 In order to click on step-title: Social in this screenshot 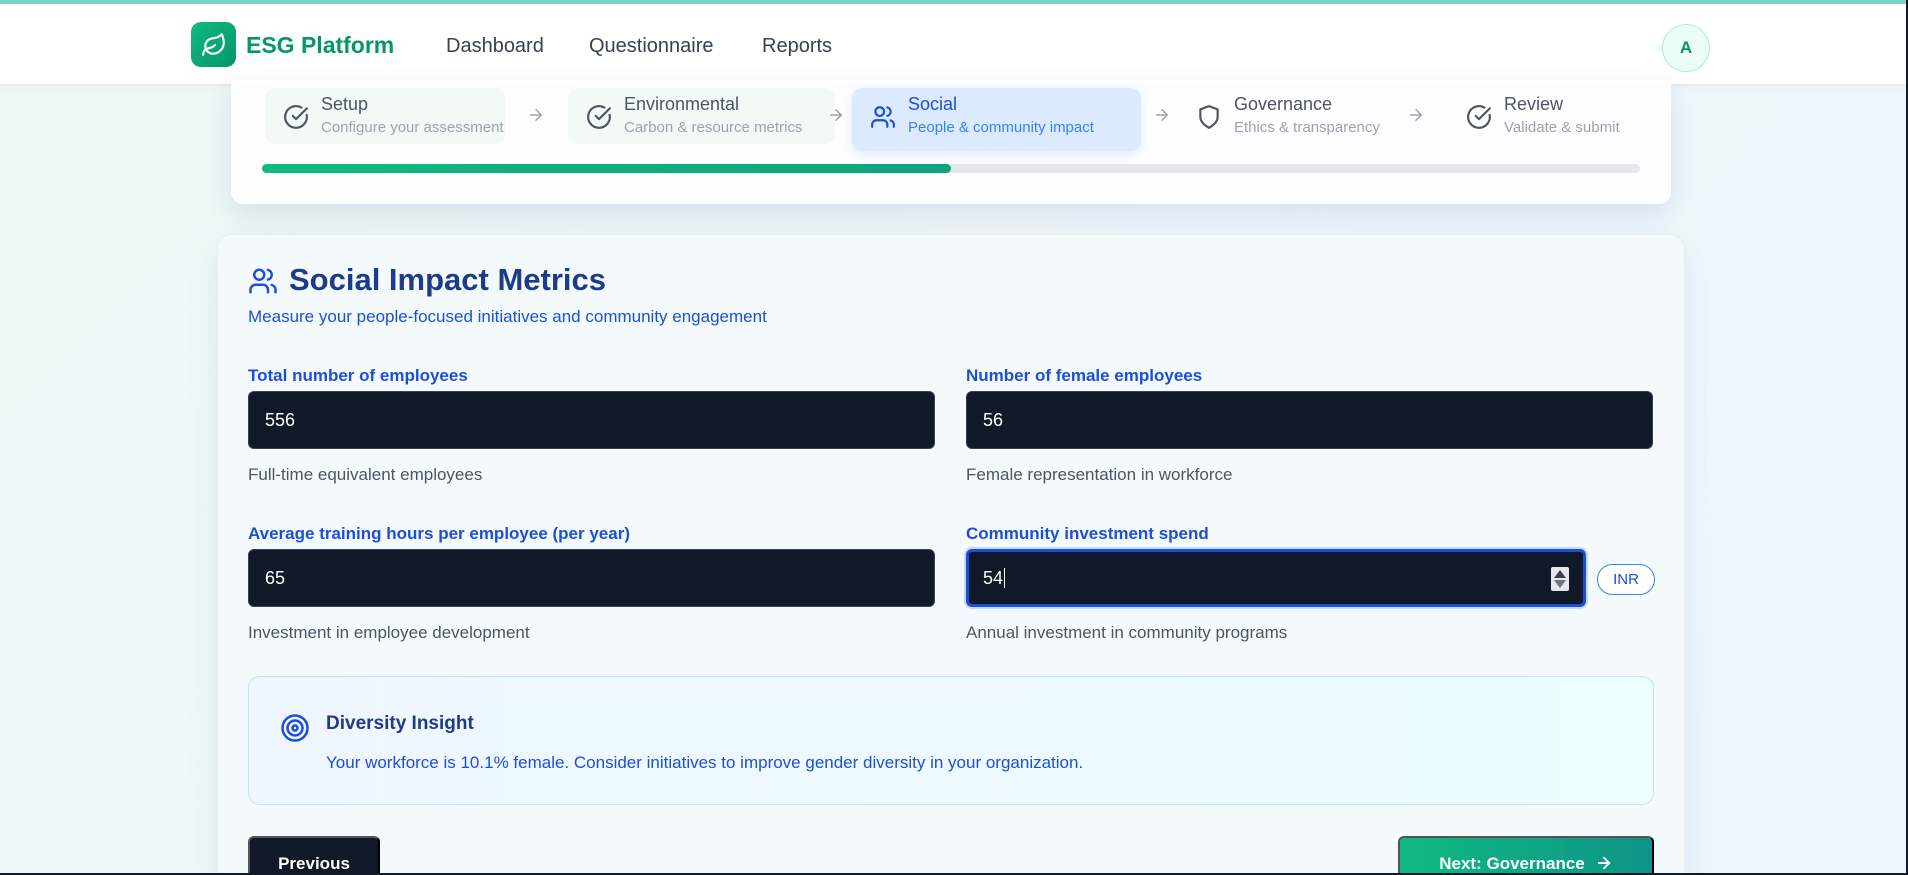, I will do `click(933, 104)`.